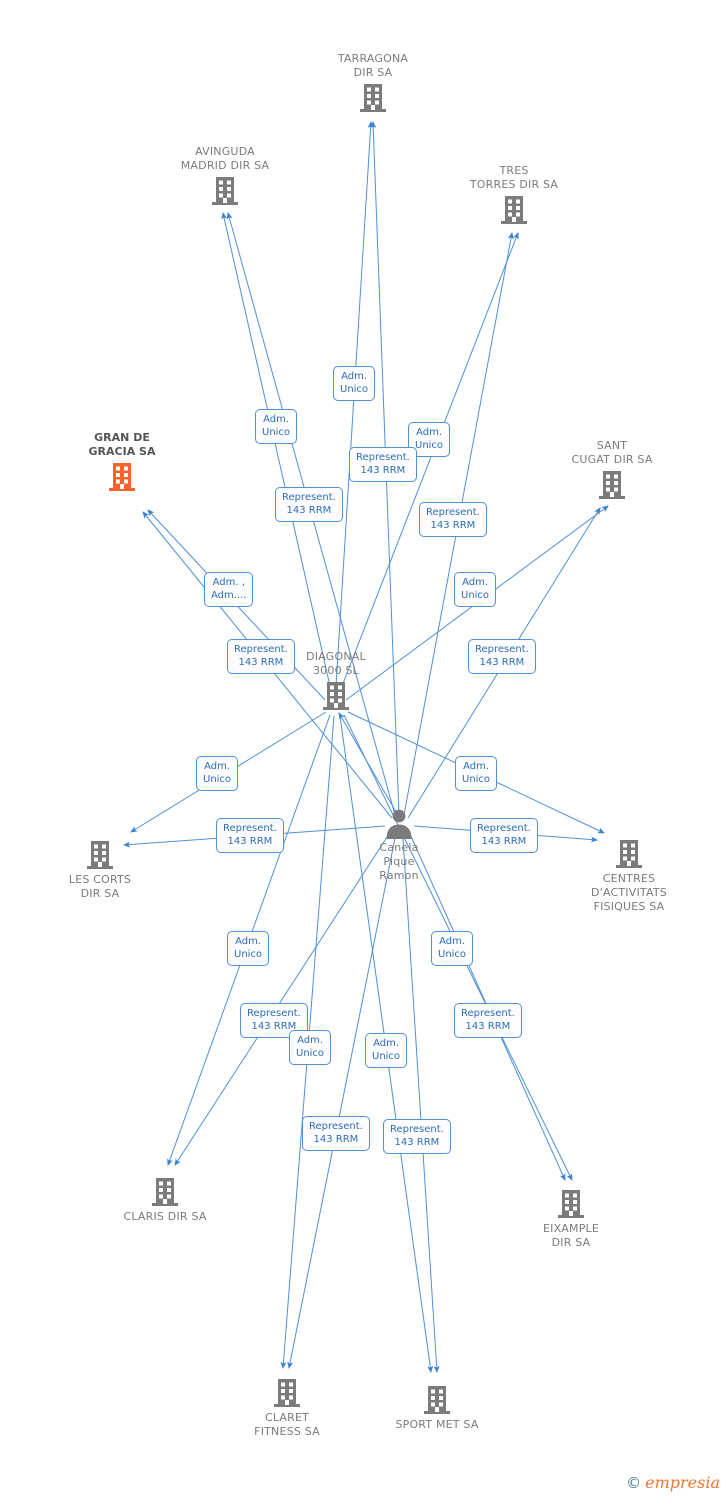 This screenshot has width=728, height=1500. What do you see at coordinates (612, 452) in the screenshot?
I see `node-label: SANT CUGAT DIR SA` at bounding box center [612, 452].